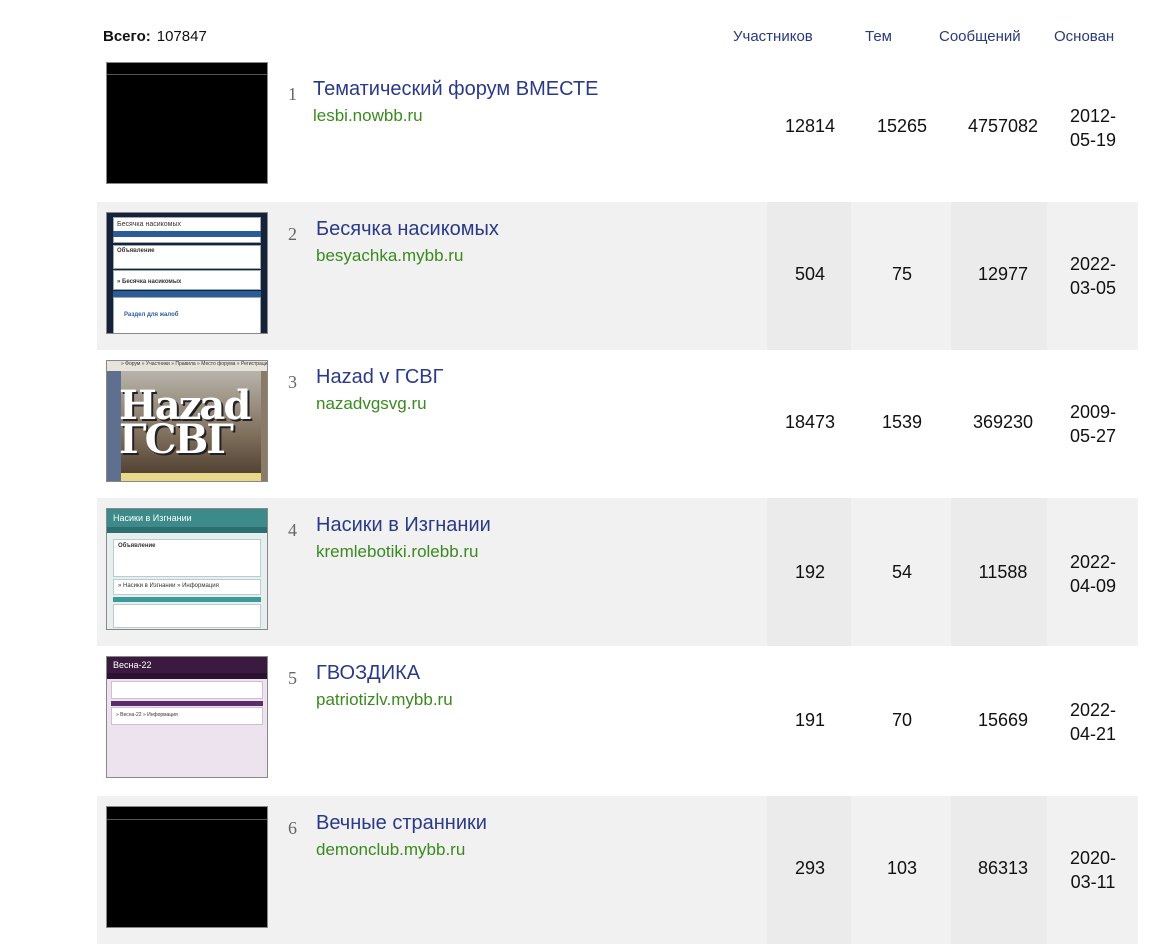 Image resolution: width=1170 pixels, height=952 pixels. What do you see at coordinates (1093, 734) in the screenshot?
I see `founded-month-day: 04-21` at bounding box center [1093, 734].